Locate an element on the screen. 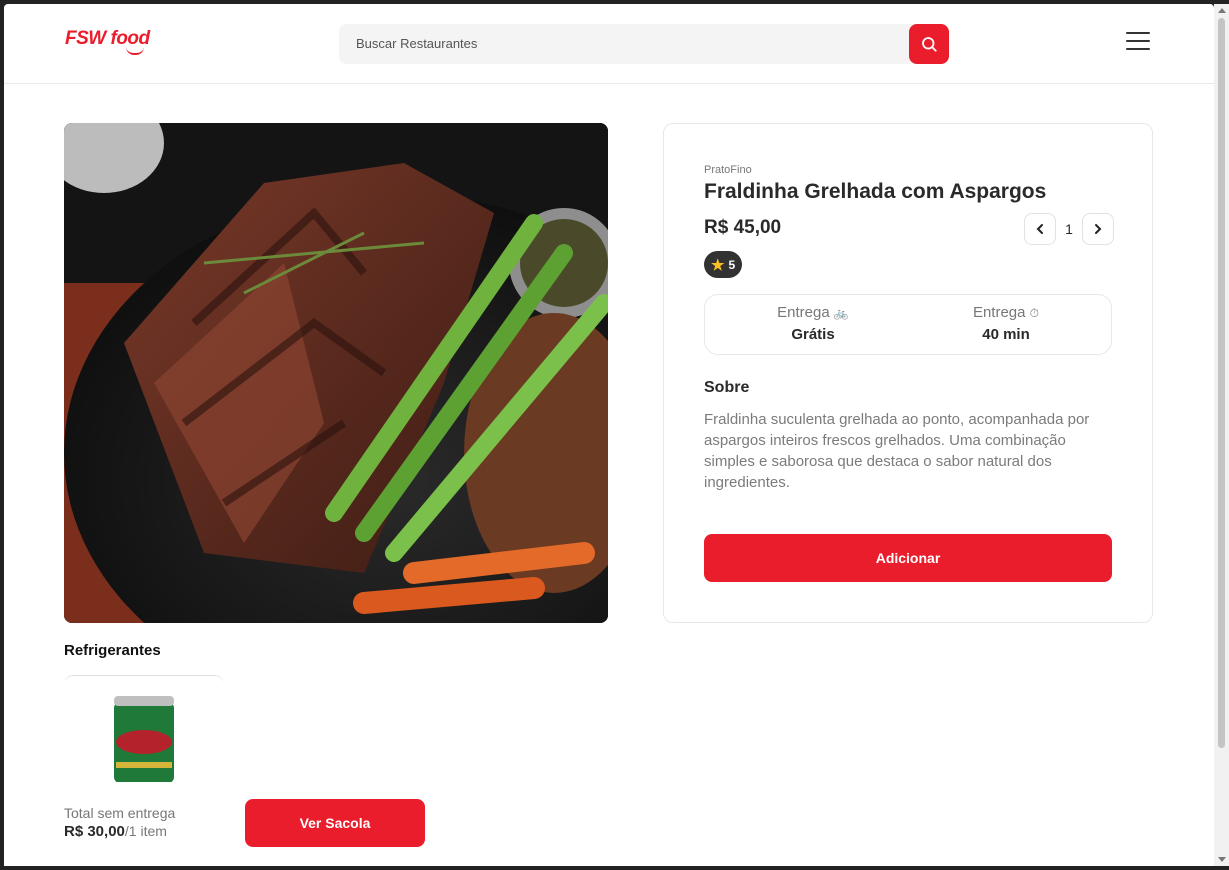 The height and width of the screenshot is (870, 1229). delivery-info: Entrega 🚲 Grátis Entrega ⏱ 40 min is located at coordinates (908, 324).